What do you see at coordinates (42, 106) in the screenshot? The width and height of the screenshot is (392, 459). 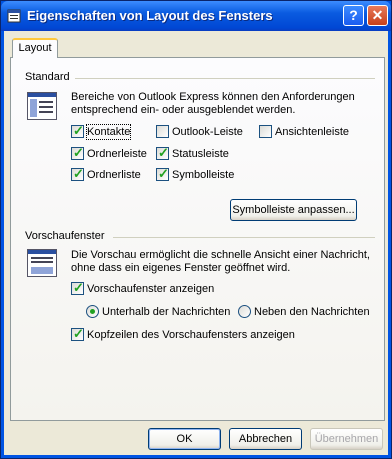 I see `layout-window-icon` at bounding box center [42, 106].